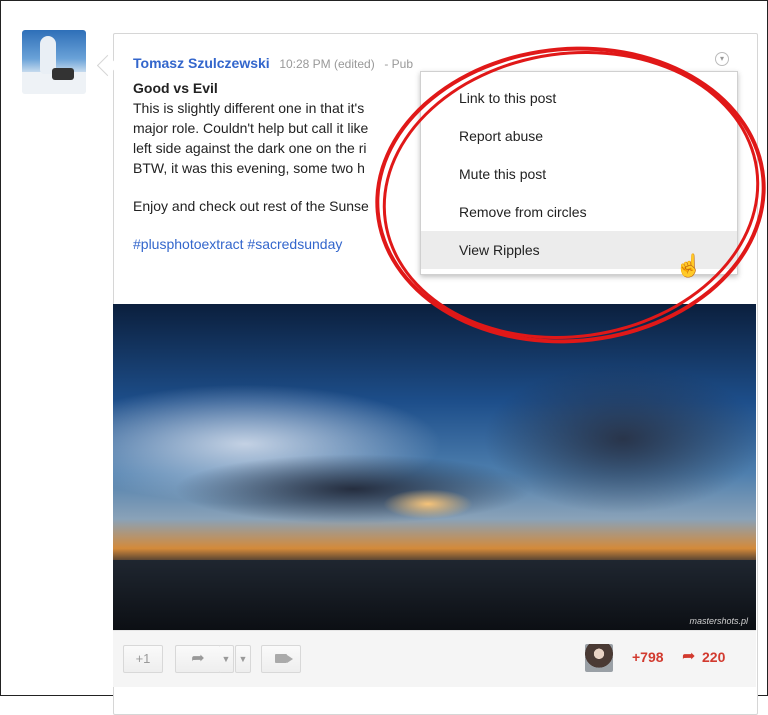  I want to click on photo-sunset-glow, so click(428, 504).